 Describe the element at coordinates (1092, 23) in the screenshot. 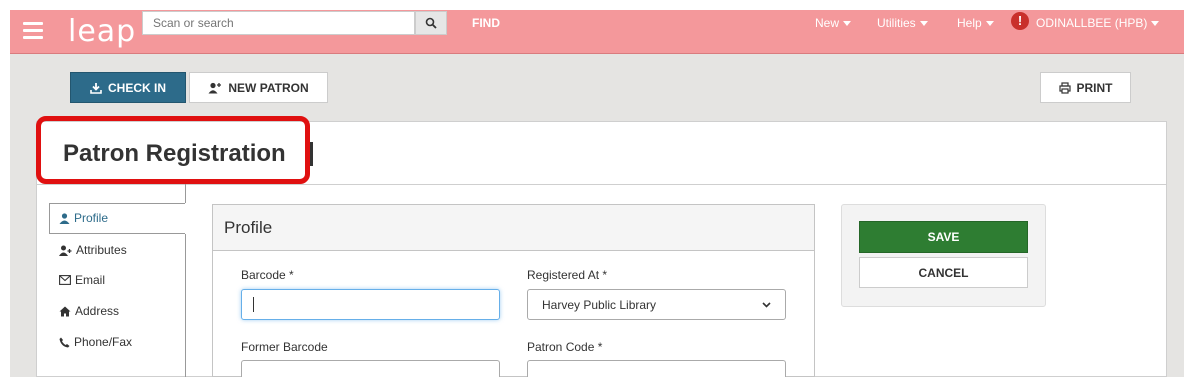

I see `user-menu-label: ODINALLBEE (HPB)` at that location.